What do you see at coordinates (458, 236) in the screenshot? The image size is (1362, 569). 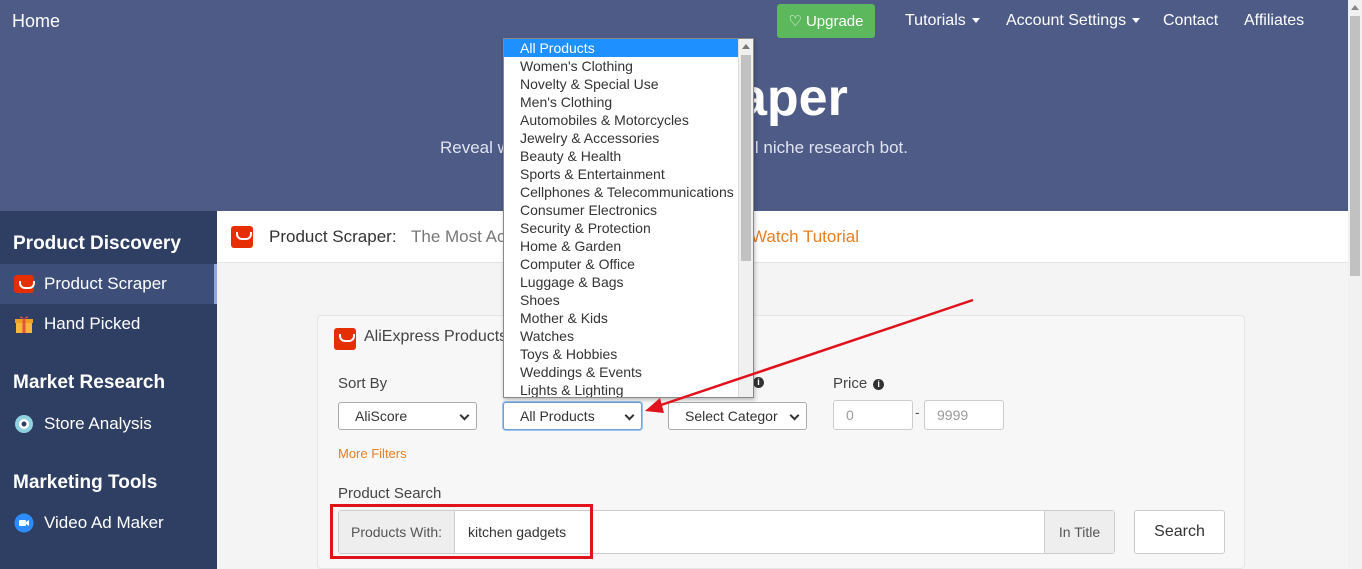 I see `content-header-subtitle: The Most Ac` at bounding box center [458, 236].